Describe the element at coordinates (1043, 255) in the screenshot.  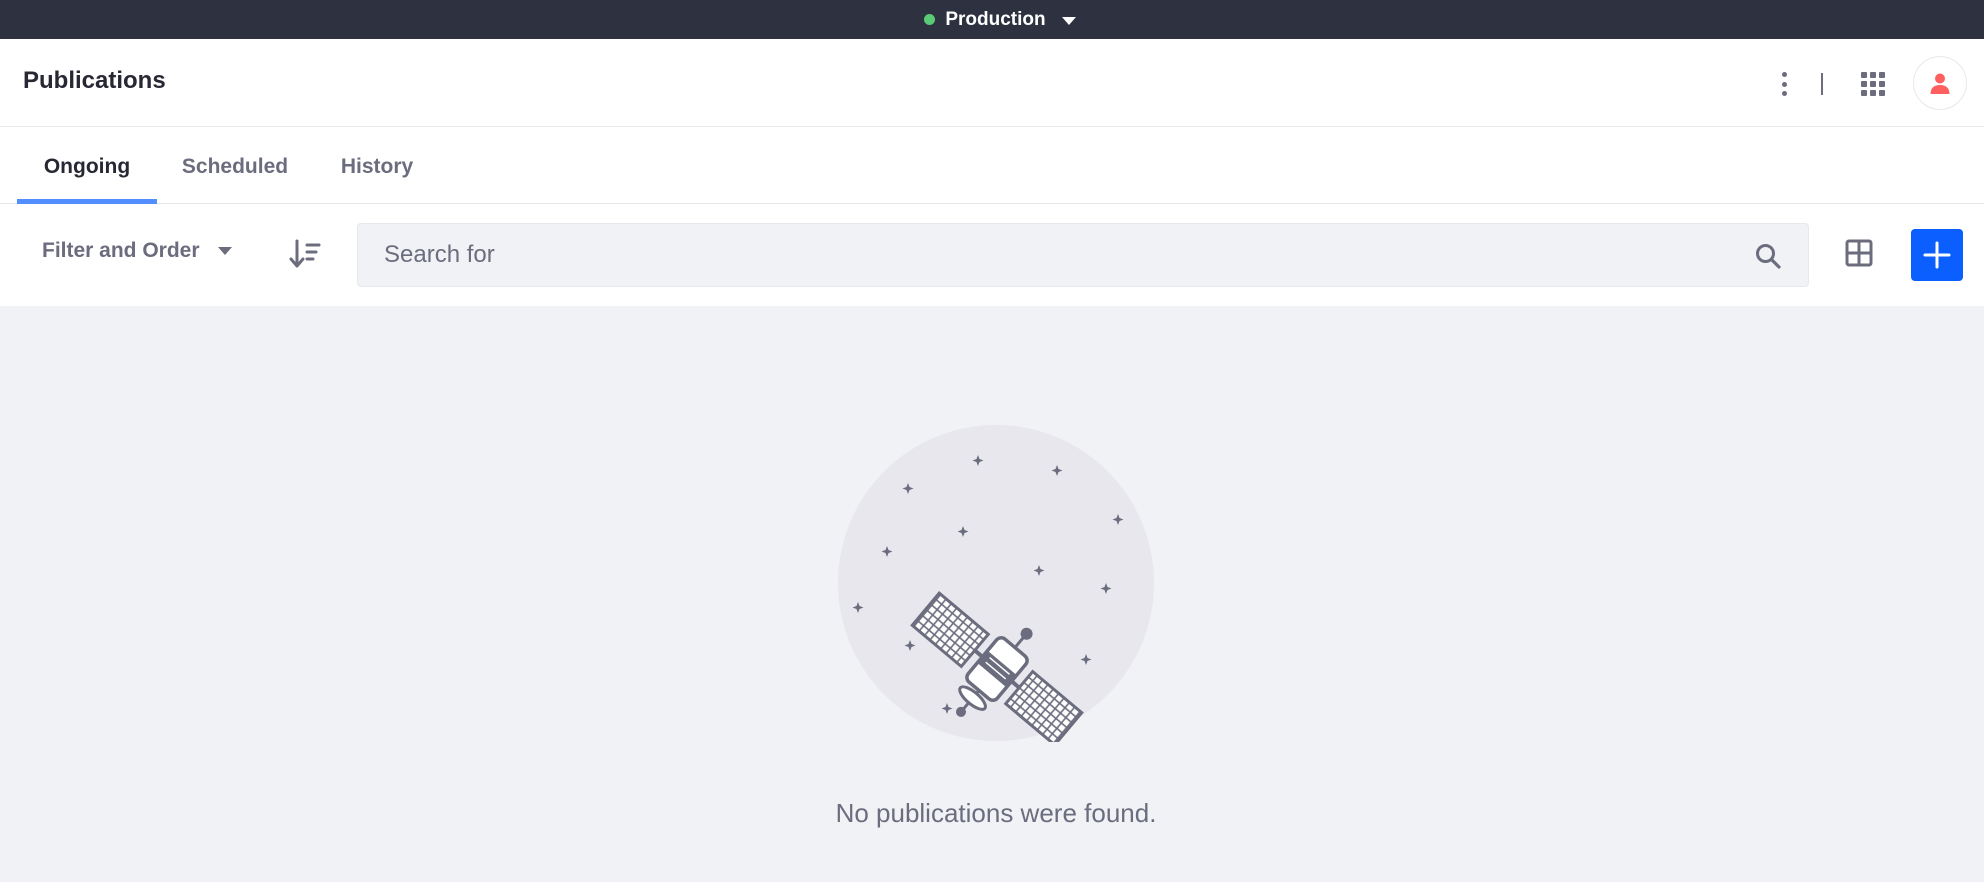
I see `search-input` at that location.